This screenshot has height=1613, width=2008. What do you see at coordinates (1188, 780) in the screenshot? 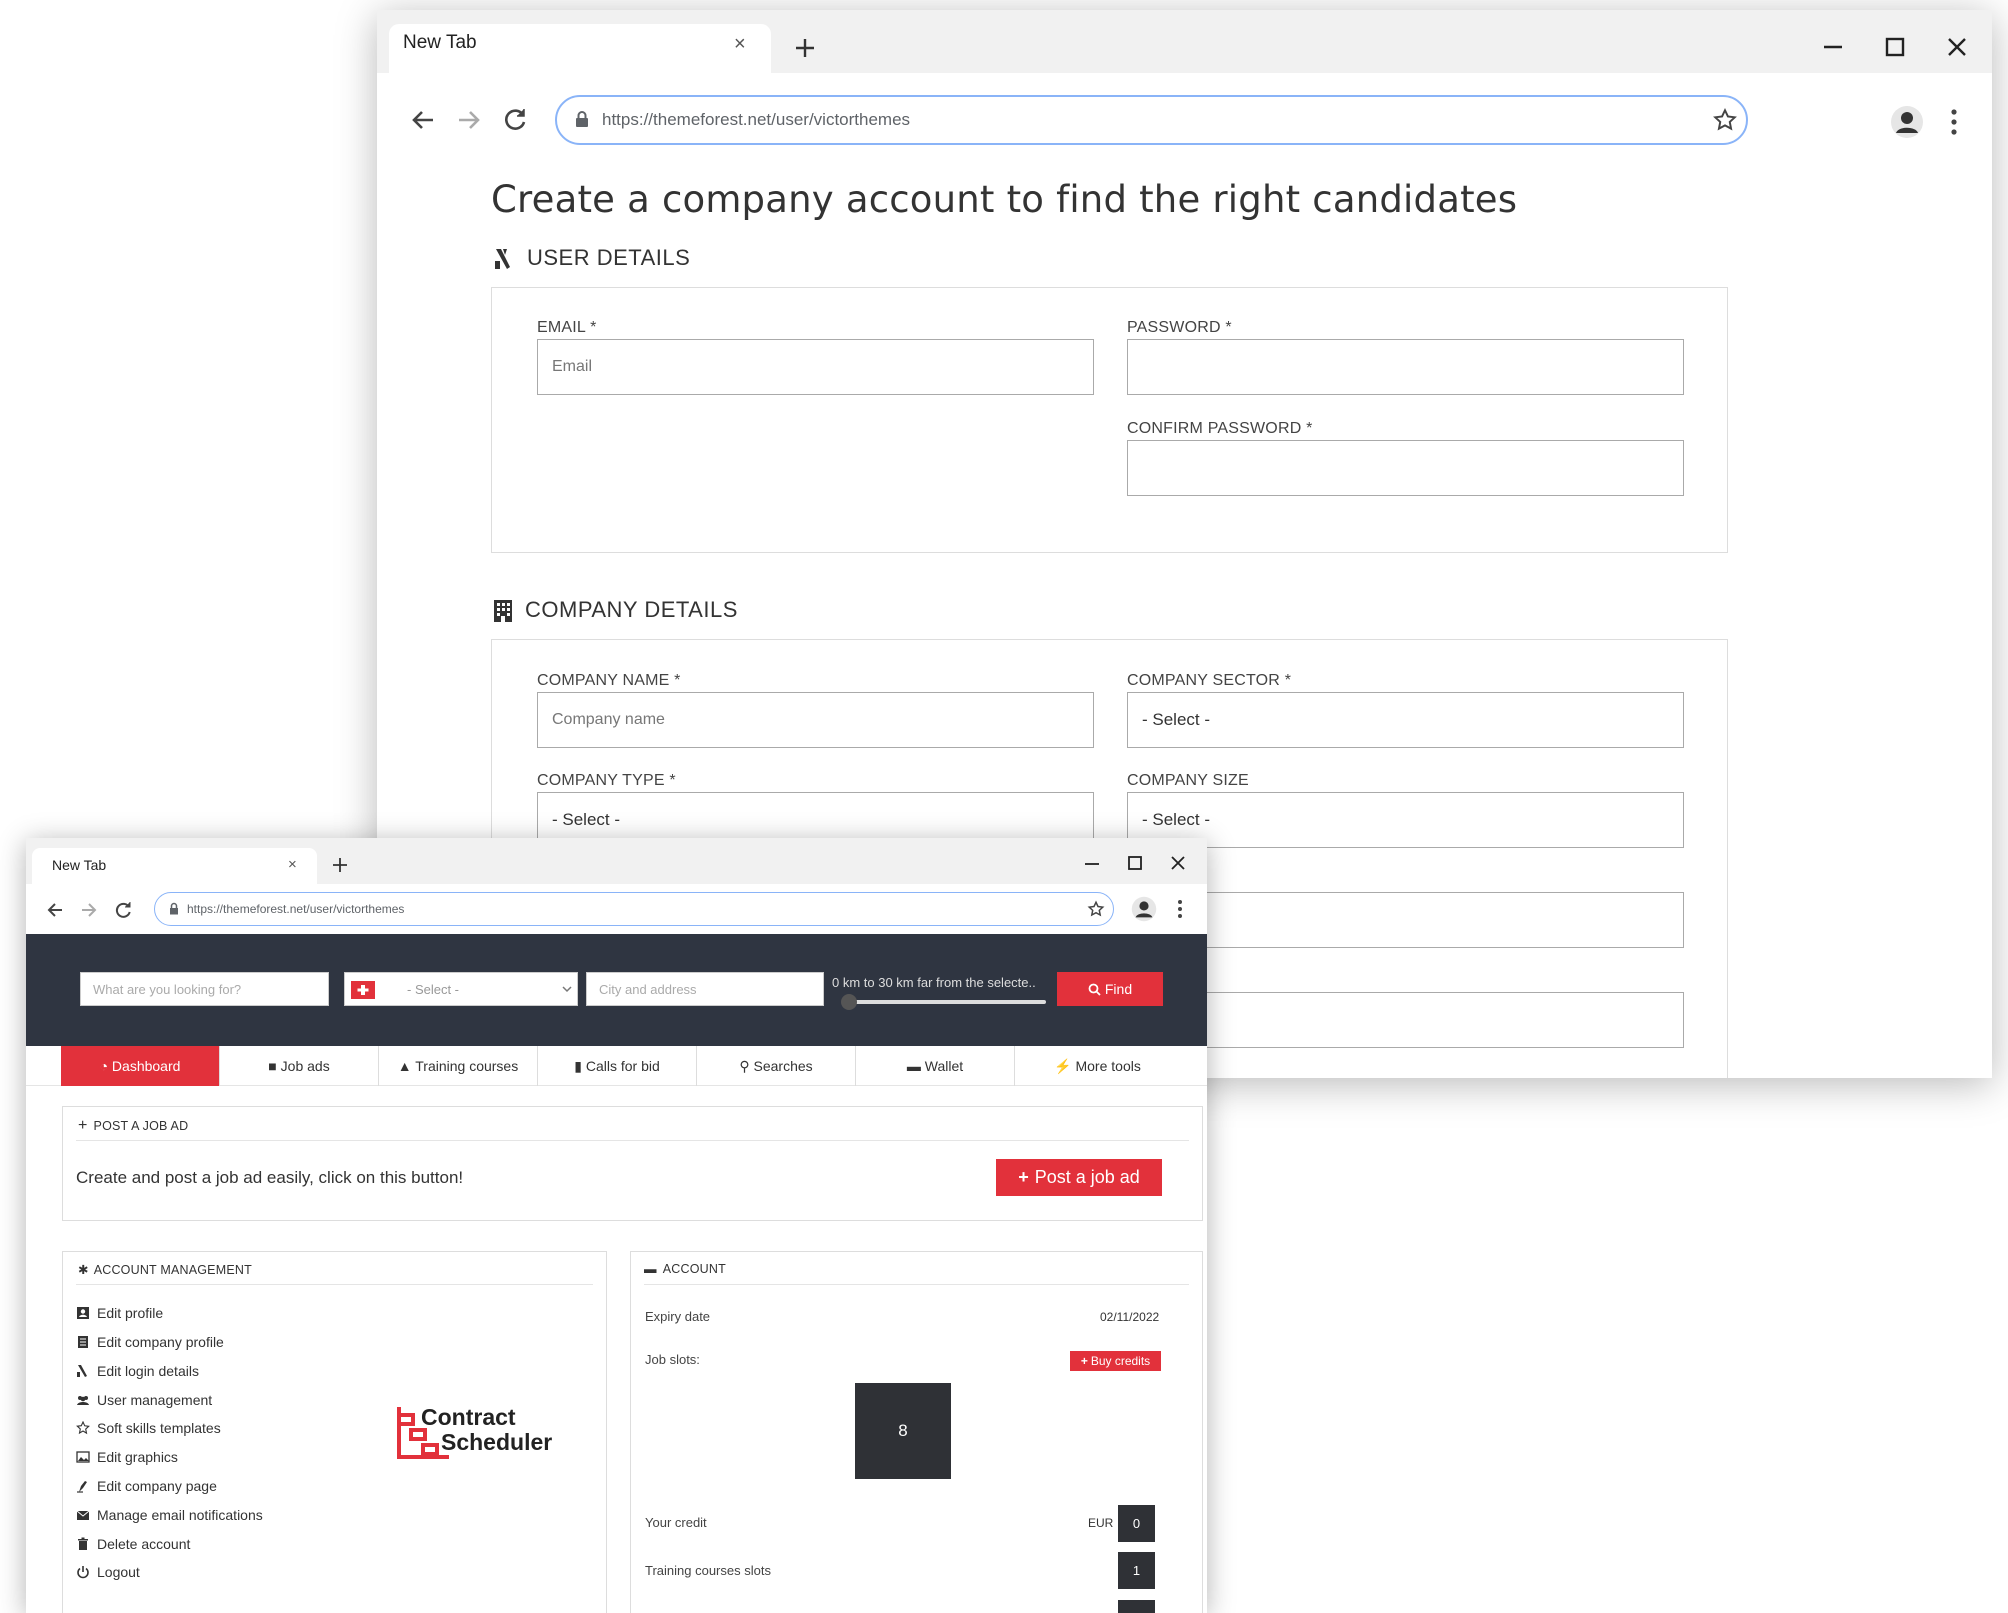
I see `company-size-label: COMPANY SIZE` at bounding box center [1188, 780].